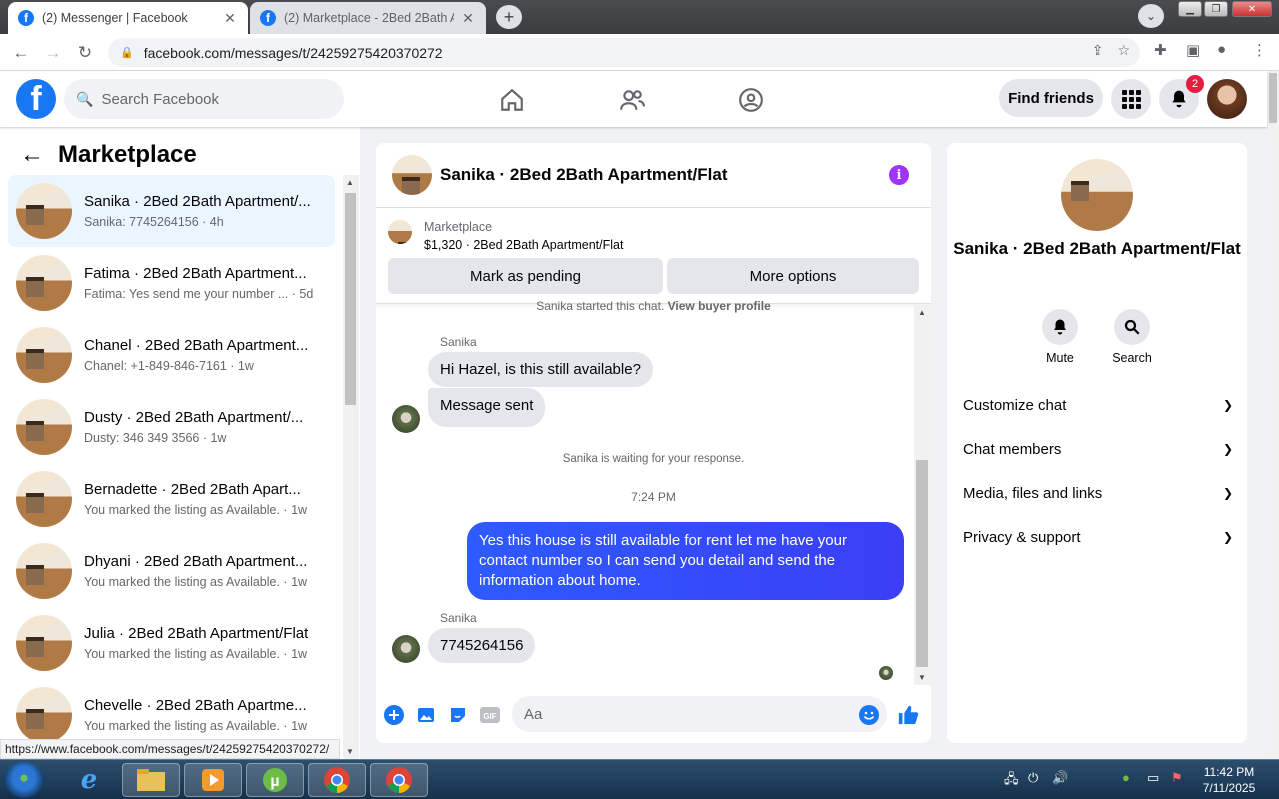  I want to click on menu-grid-icon, so click(1131, 99).